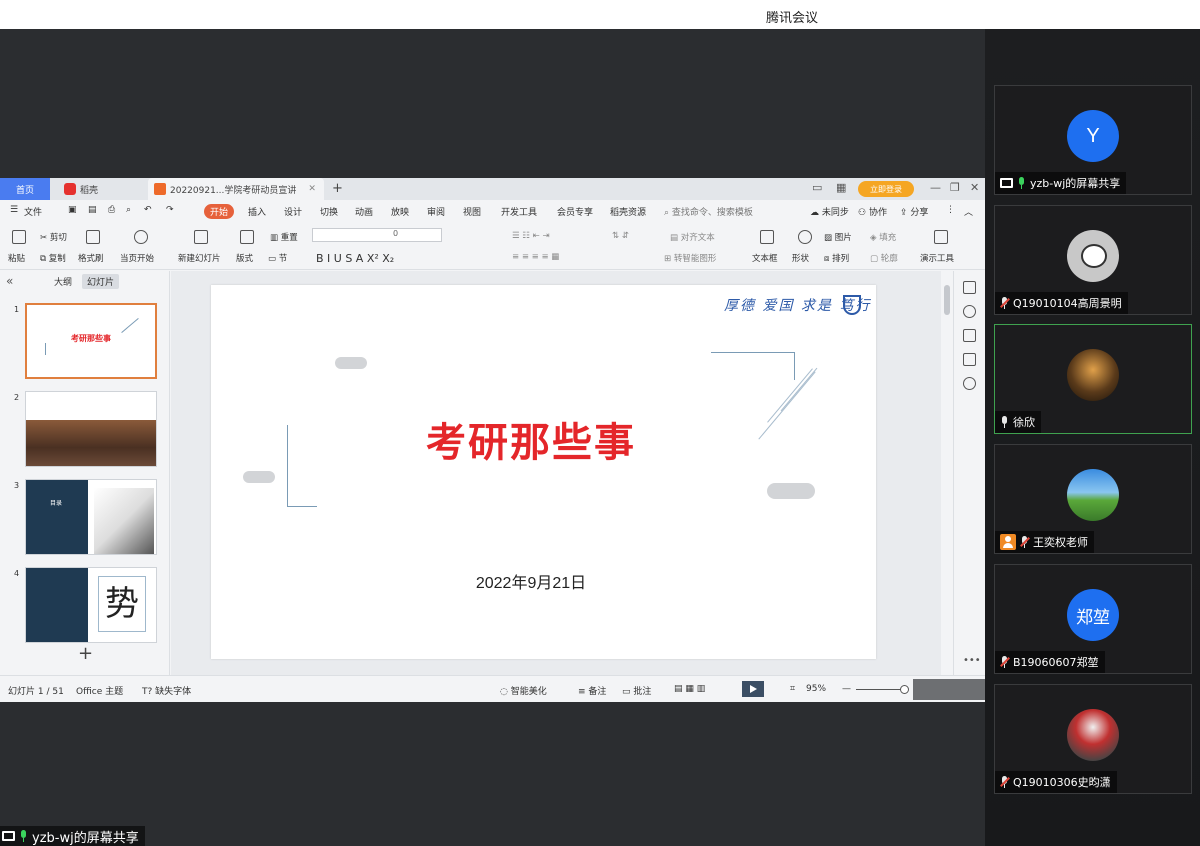 The image size is (1200, 846). I want to click on menu-animation: 动画, so click(364, 211).